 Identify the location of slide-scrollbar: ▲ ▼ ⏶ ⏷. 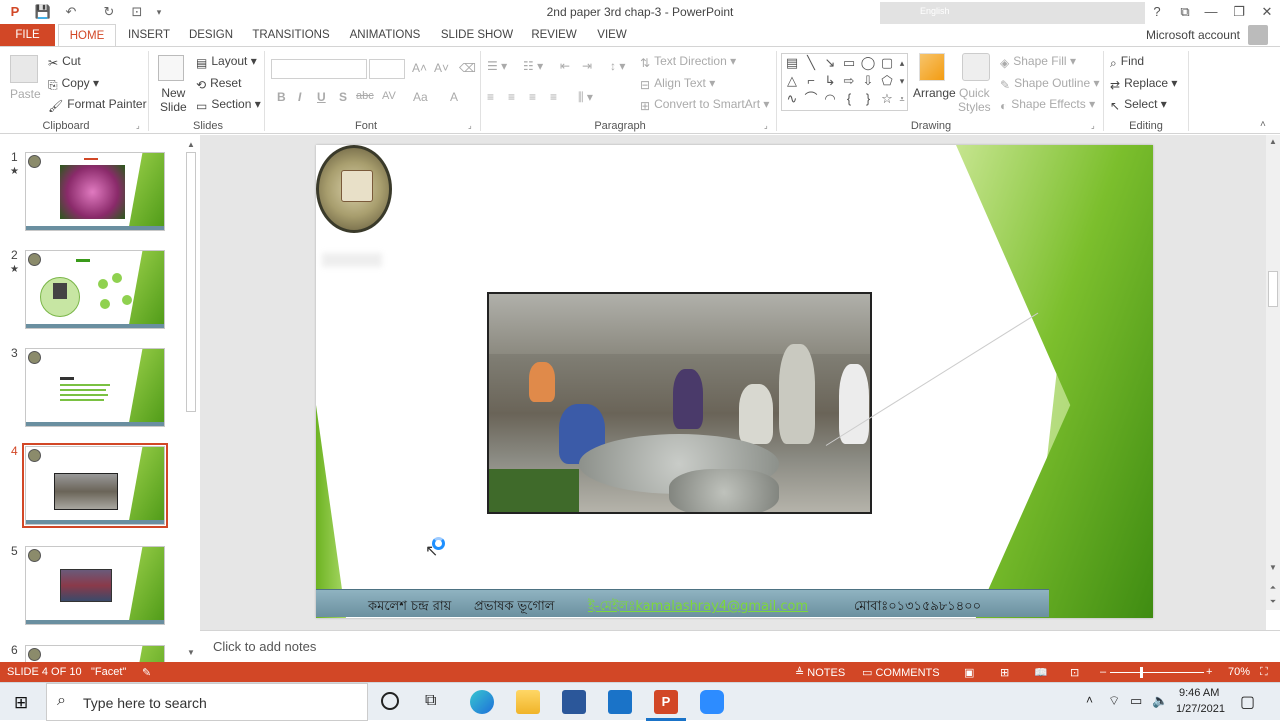
(1273, 372).